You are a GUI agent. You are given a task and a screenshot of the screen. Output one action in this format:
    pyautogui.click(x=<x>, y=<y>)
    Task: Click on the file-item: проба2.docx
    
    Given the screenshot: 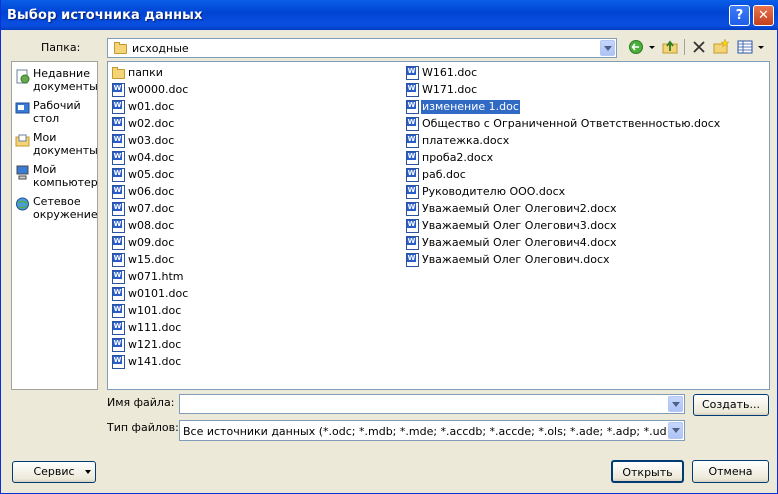 What is the action you would take?
    pyautogui.click(x=548, y=158)
    